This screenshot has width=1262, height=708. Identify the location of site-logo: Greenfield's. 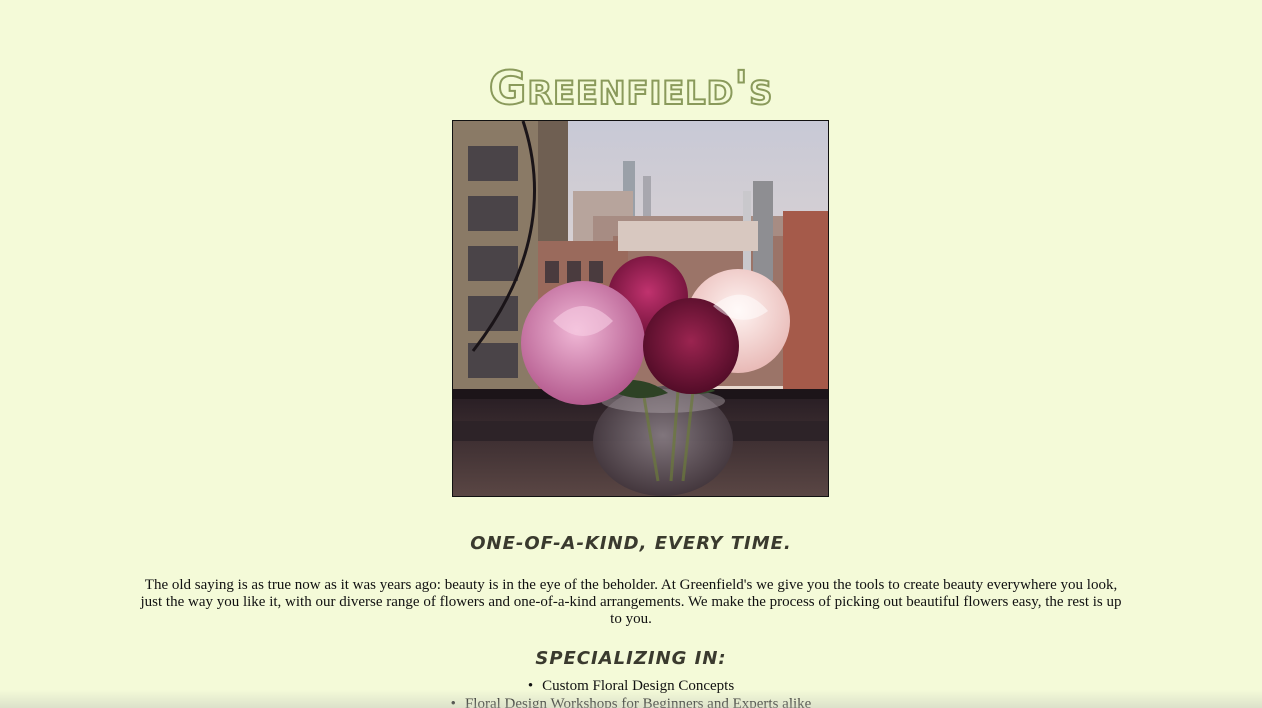
(631, 88).